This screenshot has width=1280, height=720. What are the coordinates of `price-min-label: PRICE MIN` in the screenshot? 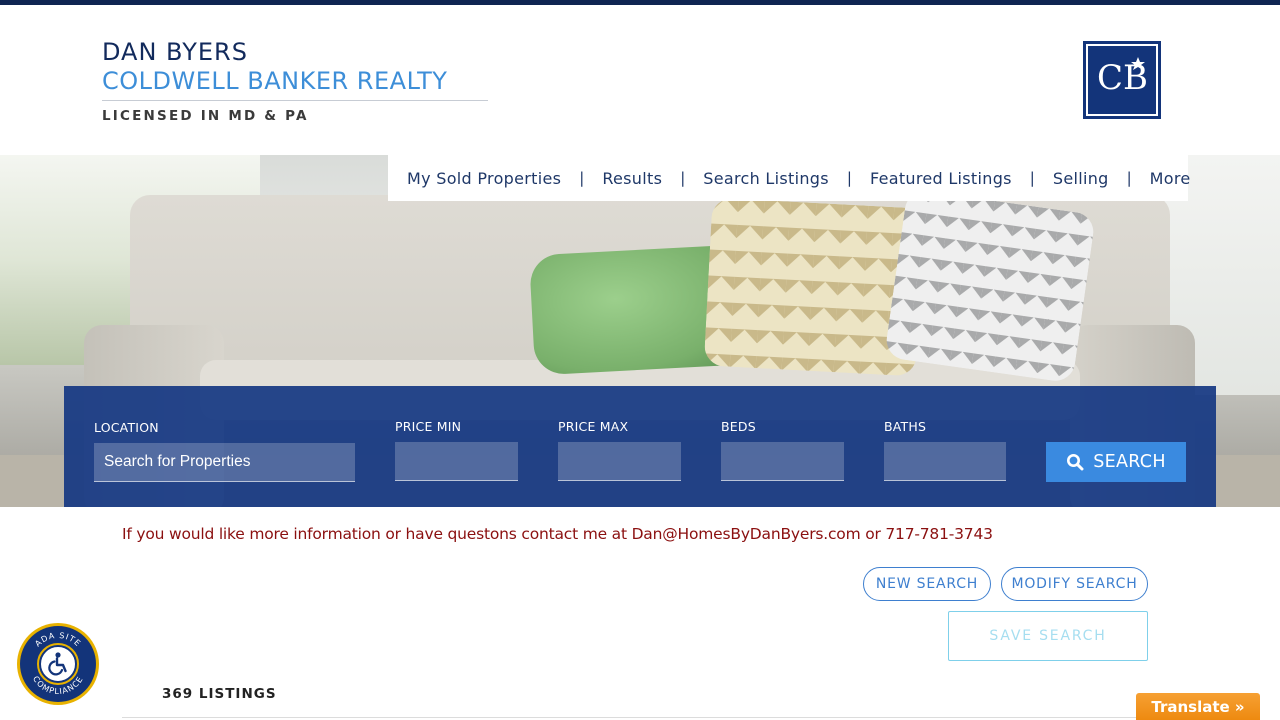 It's located at (428, 426).